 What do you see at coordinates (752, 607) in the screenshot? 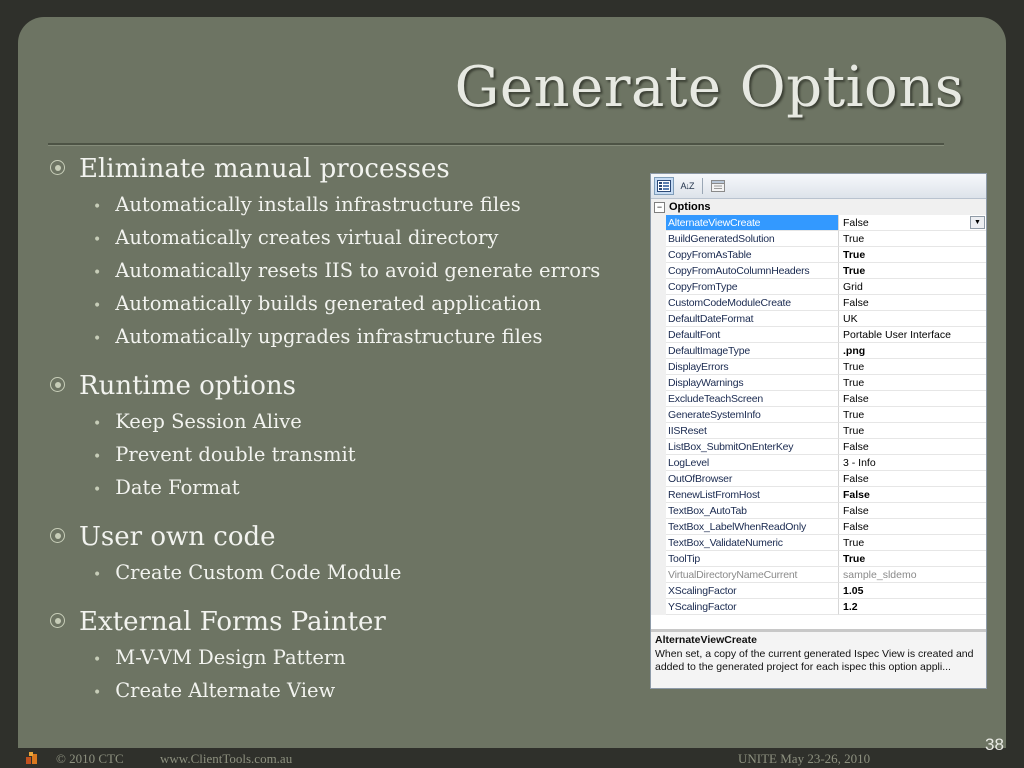
I see `property-name: YScalingFactor` at bounding box center [752, 607].